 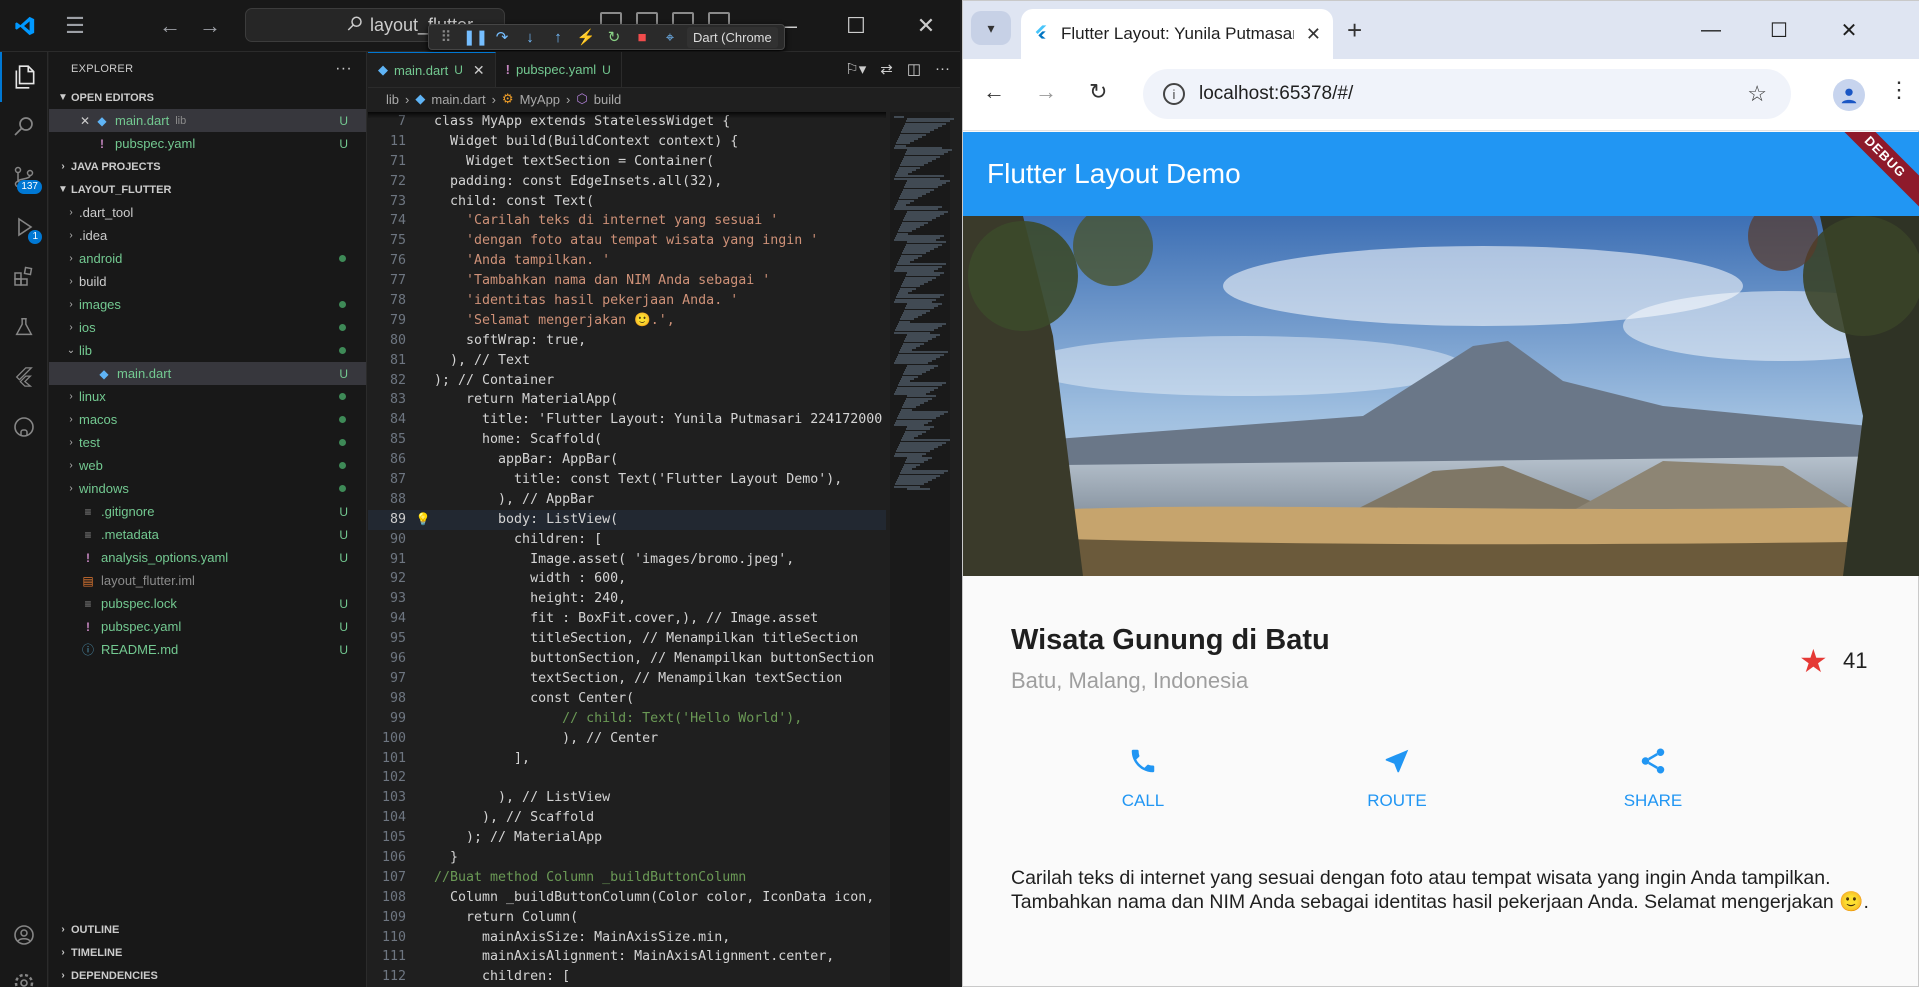 What do you see at coordinates (207, 189) in the screenshot?
I see `project-section: ▼ LAYOUT_FLUTTER` at bounding box center [207, 189].